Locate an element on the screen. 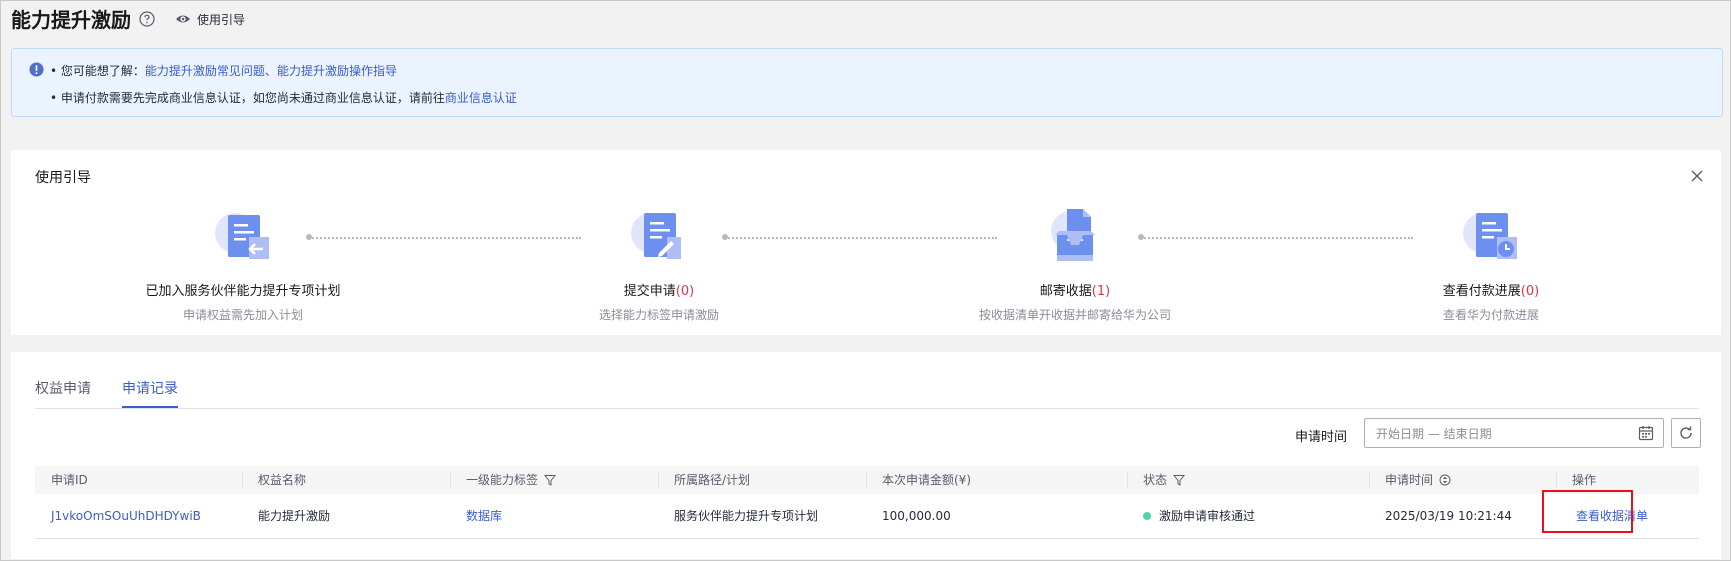 This screenshot has height=561, width=1731. banner-line-faq: • 您可能想了解：能力提升激励常见问题、能力提升激励操作指导 is located at coordinates (223, 70).